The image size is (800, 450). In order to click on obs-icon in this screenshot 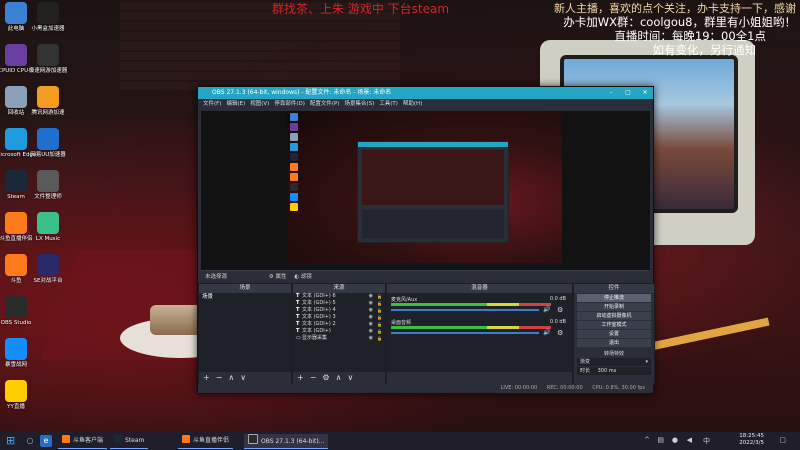, I will do `click(16, 307)`.